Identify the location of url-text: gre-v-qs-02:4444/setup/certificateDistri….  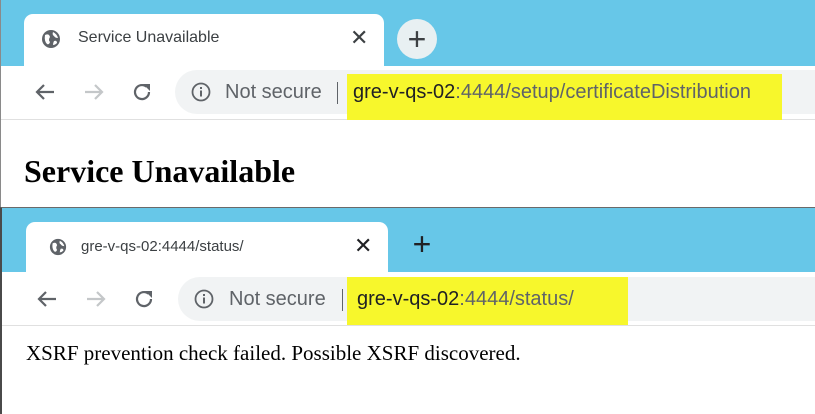
(552, 92).